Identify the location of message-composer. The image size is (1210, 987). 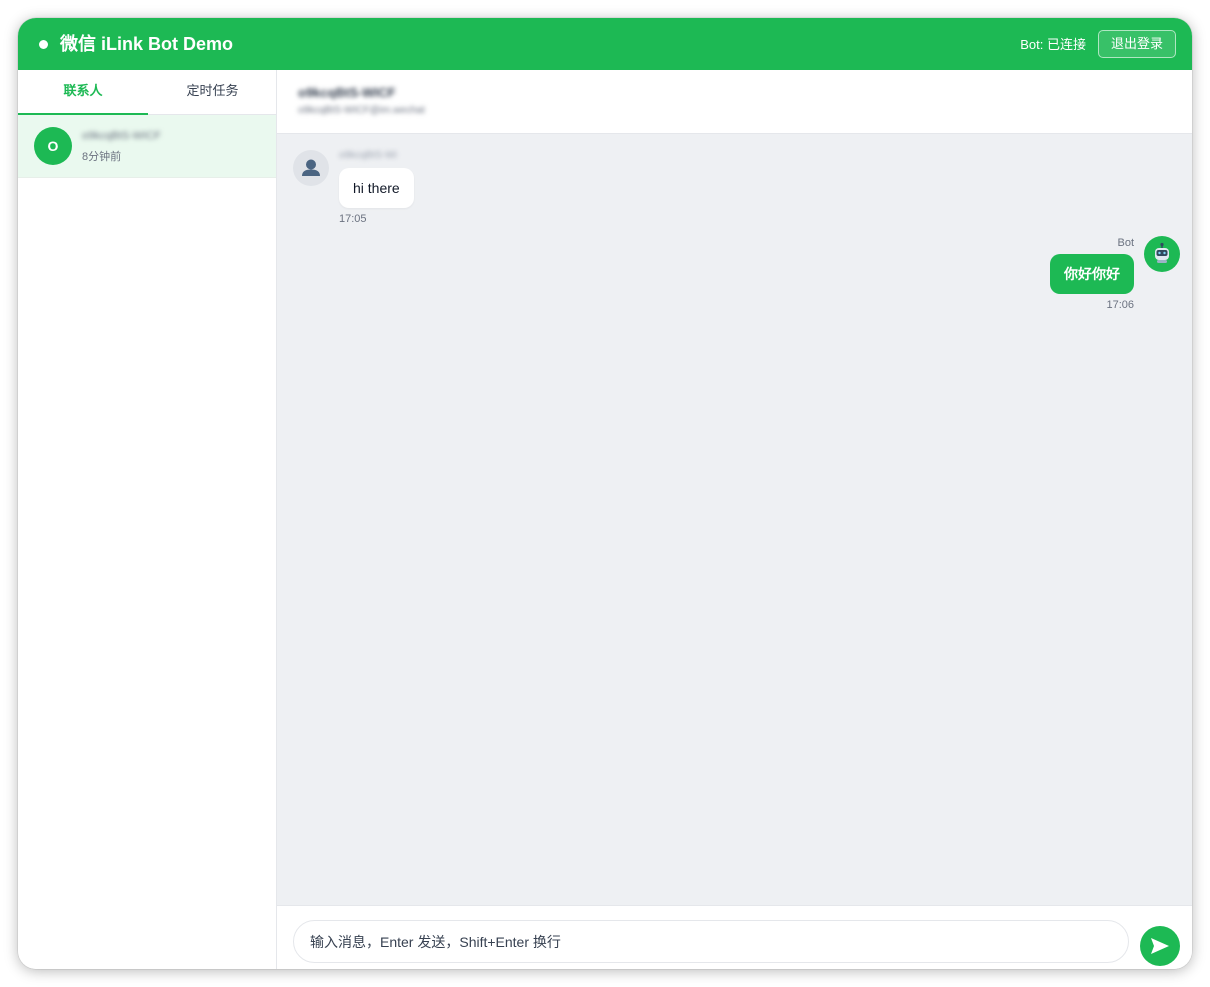
(734, 937).